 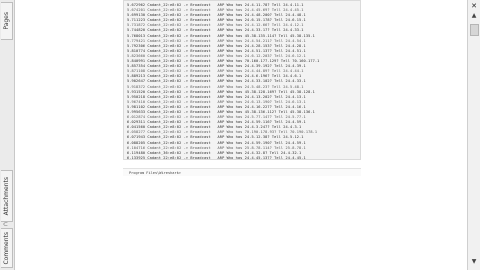 I want to click on close-icon: ✕, so click(x=474, y=6).